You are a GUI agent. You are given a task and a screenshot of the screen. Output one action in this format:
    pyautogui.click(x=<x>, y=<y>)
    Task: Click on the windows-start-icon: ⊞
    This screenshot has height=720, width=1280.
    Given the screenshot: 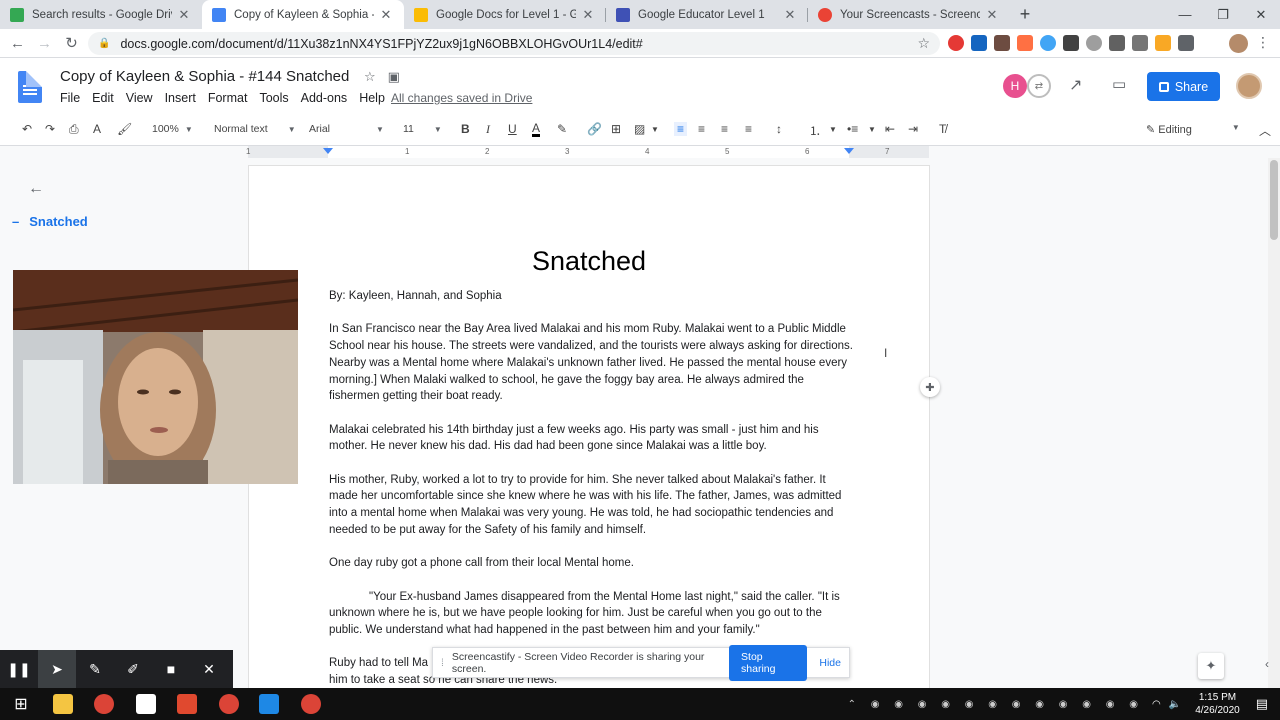 What is the action you would take?
    pyautogui.click(x=21, y=704)
    